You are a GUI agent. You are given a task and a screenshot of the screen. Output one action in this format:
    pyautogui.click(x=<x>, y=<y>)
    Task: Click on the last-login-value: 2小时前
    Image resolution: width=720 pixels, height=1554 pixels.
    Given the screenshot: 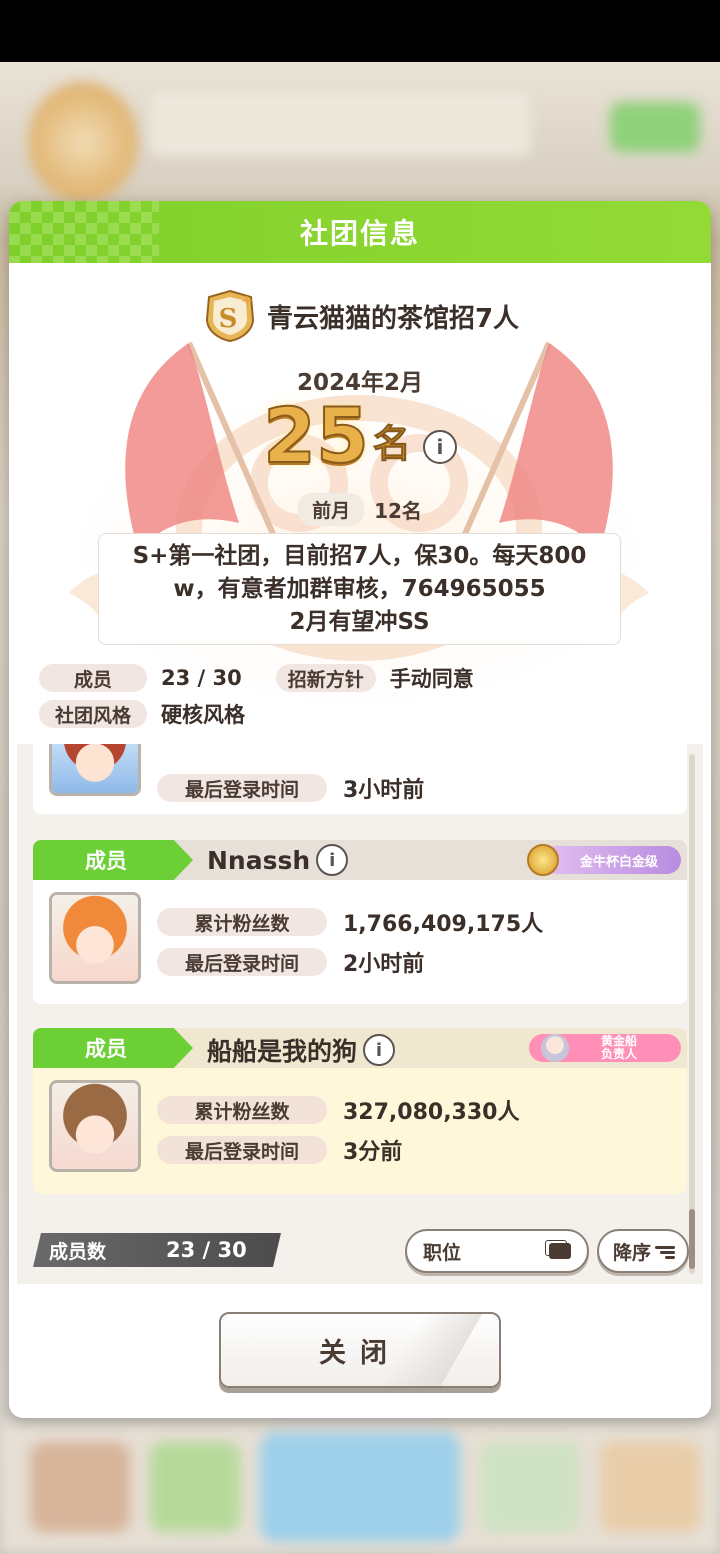 What is the action you would take?
    pyautogui.click(x=384, y=964)
    